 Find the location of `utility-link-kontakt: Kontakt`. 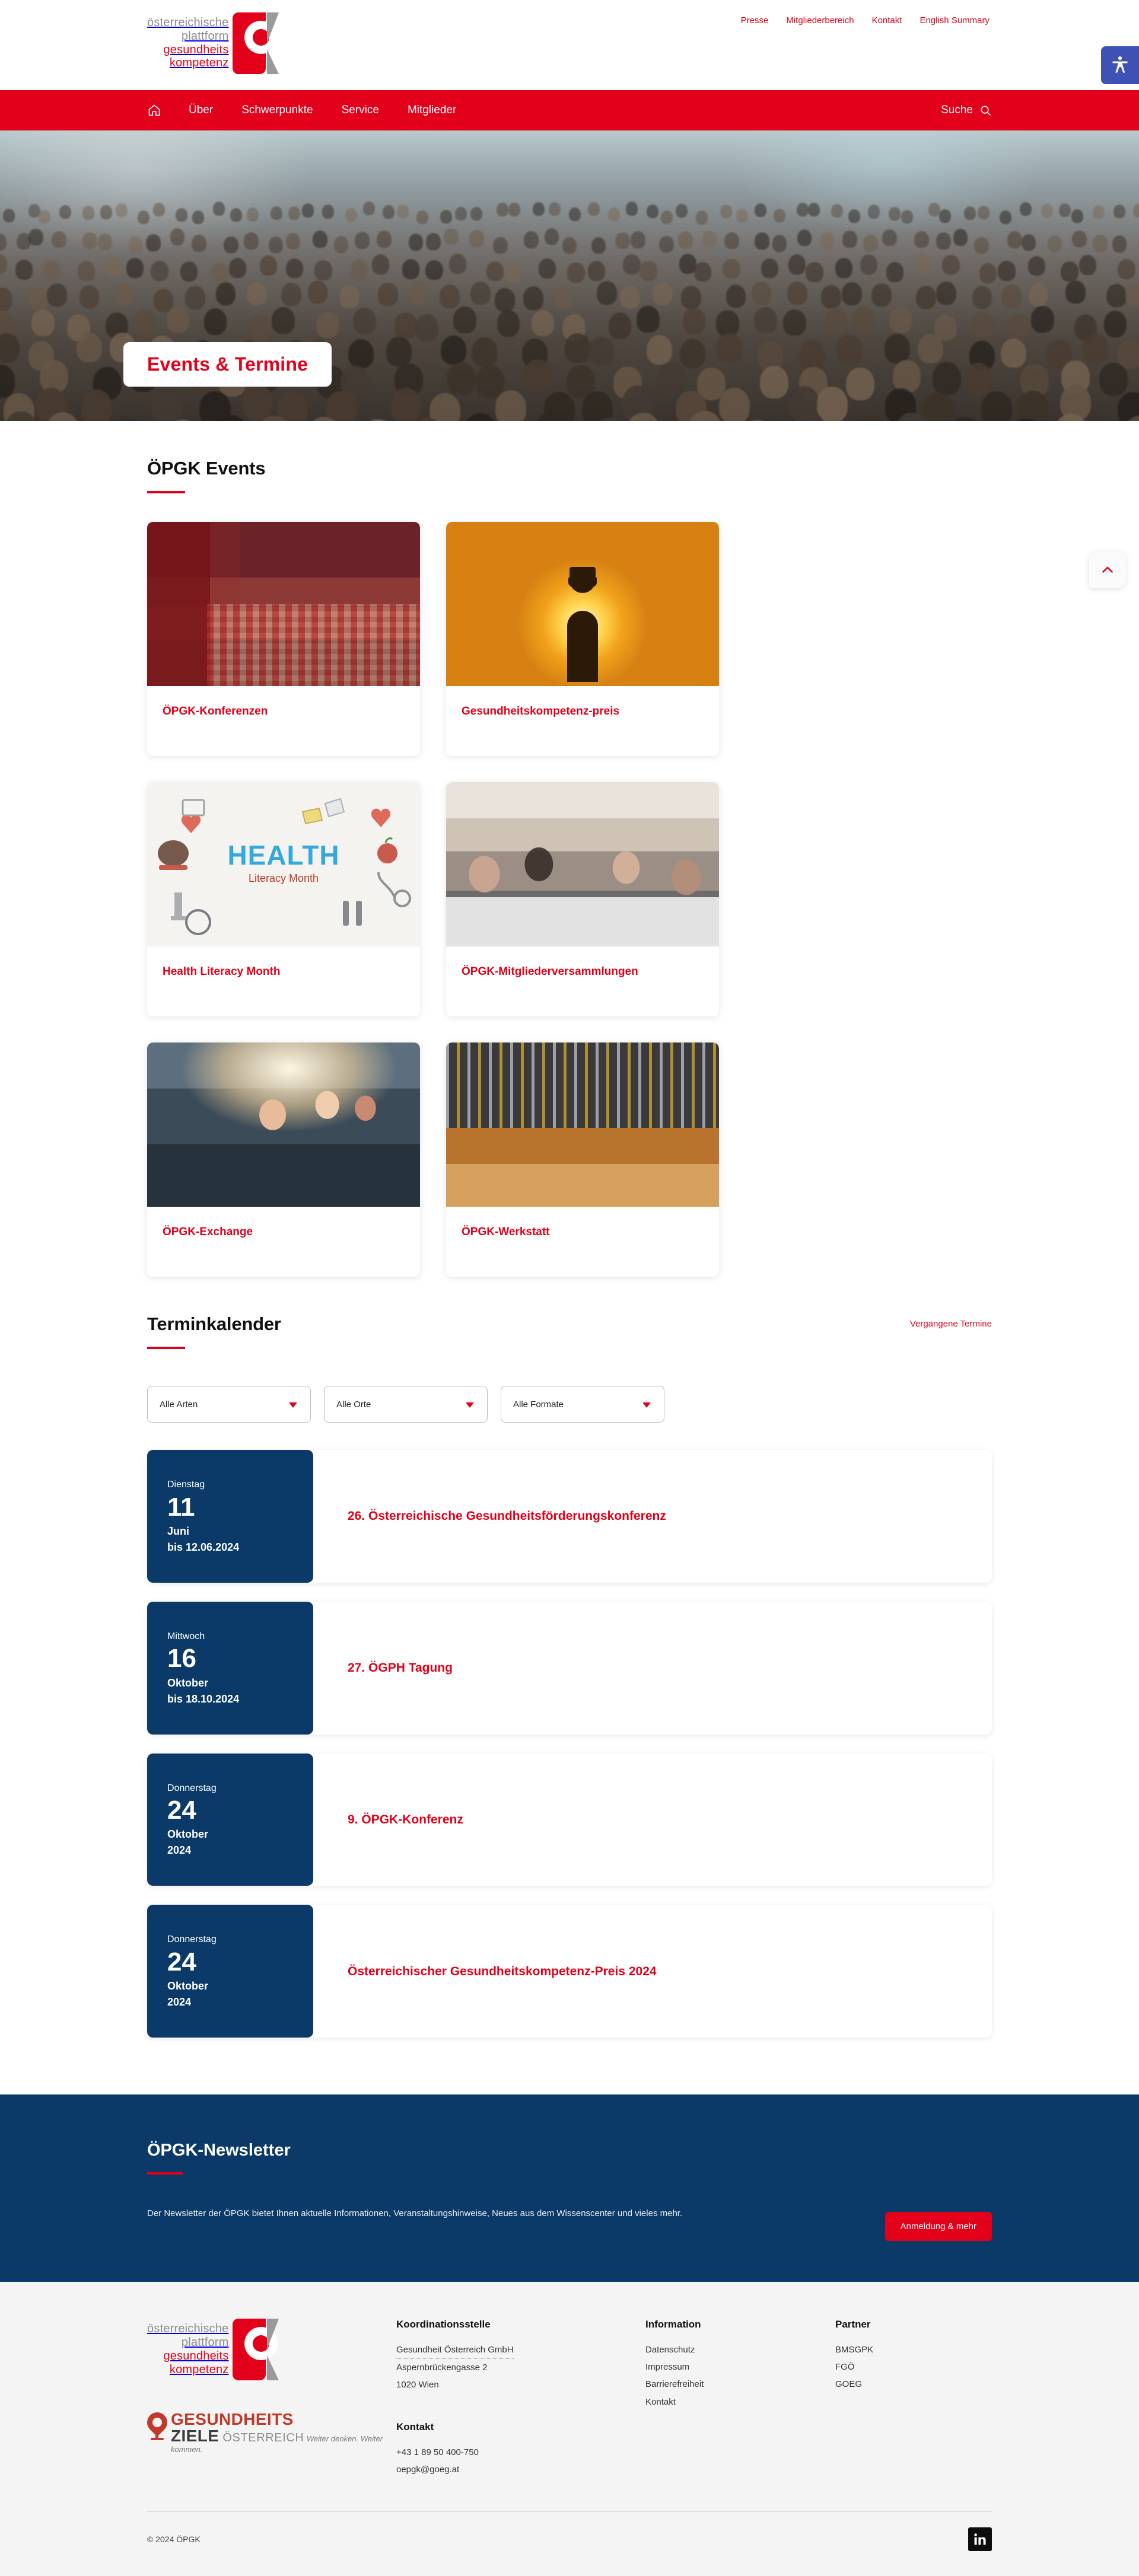

utility-link-kontakt: Kontakt is located at coordinates (887, 20).